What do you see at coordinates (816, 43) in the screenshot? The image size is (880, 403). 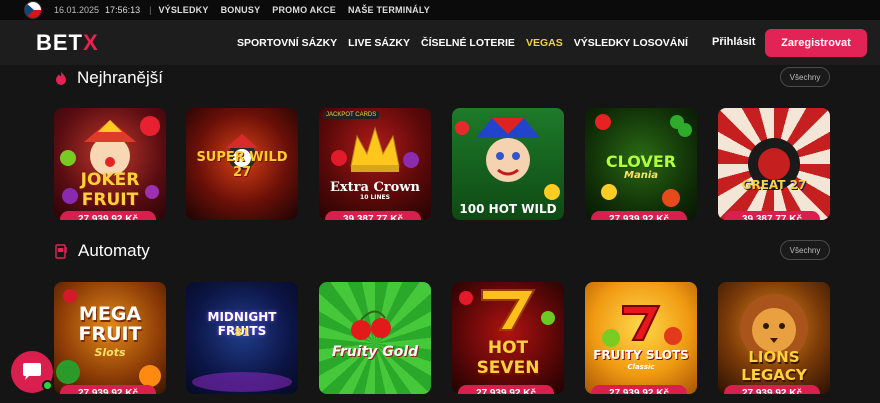 I see `register-button: Zaregistrovat` at bounding box center [816, 43].